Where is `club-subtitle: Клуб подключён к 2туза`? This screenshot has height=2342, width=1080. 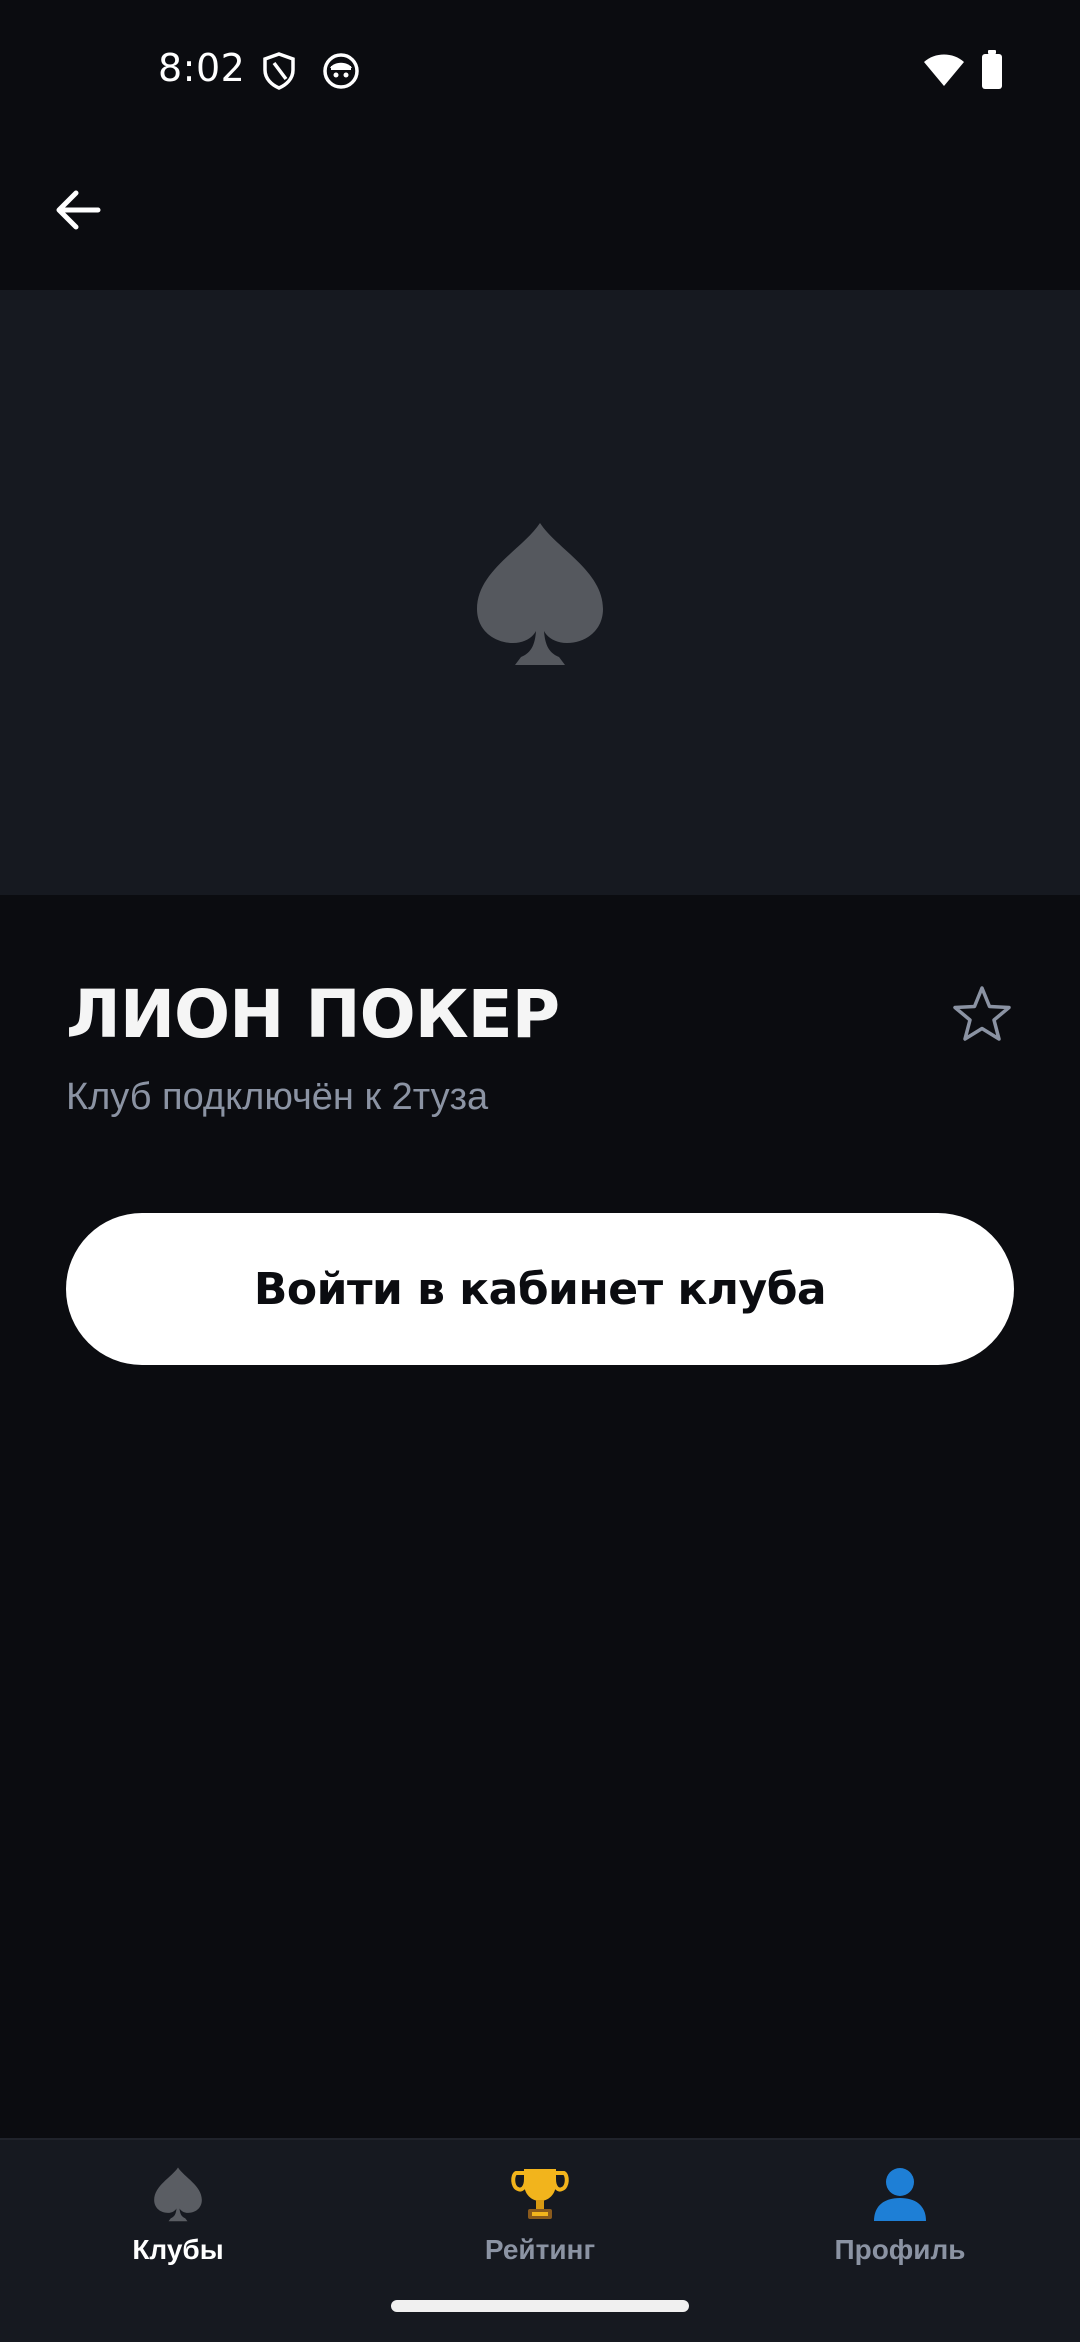
club-subtitle: Клуб подключён к 2туза is located at coordinates (277, 1097).